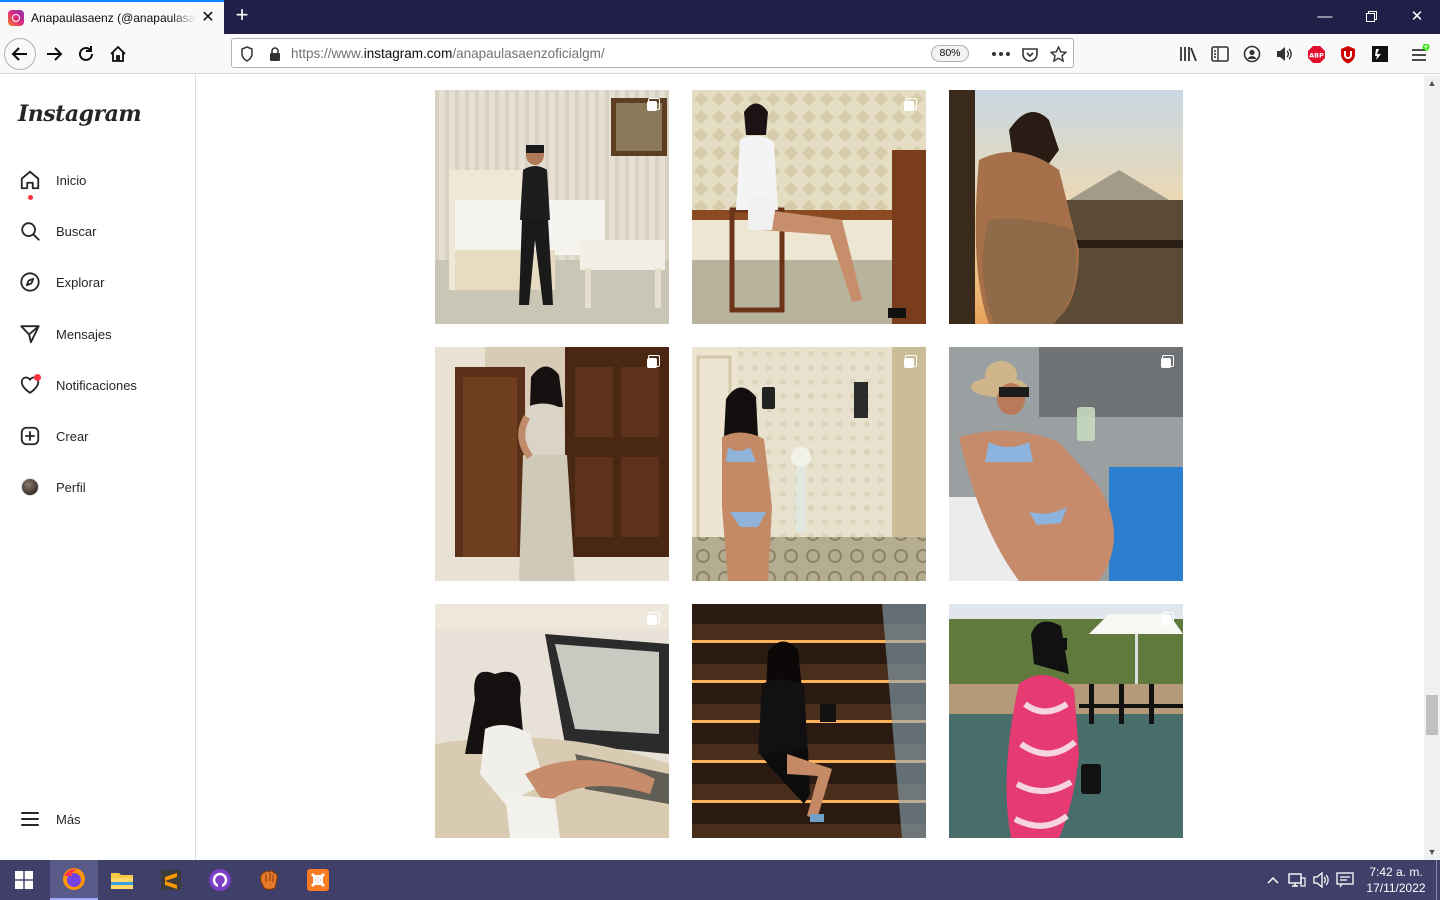 The image size is (1440, 900). I want to click on windows-logo-icon, so click(24, 880).